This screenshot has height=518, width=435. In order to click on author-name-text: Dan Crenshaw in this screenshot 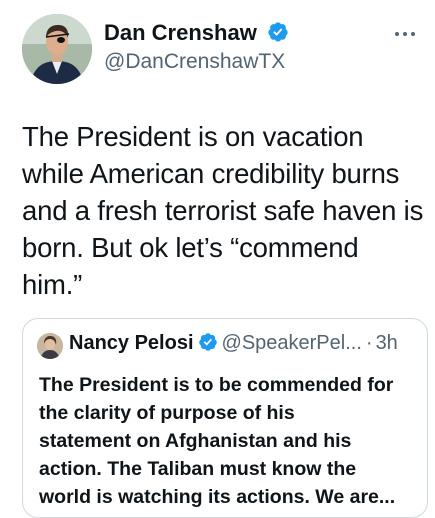, I will do `click(180, 32)`.